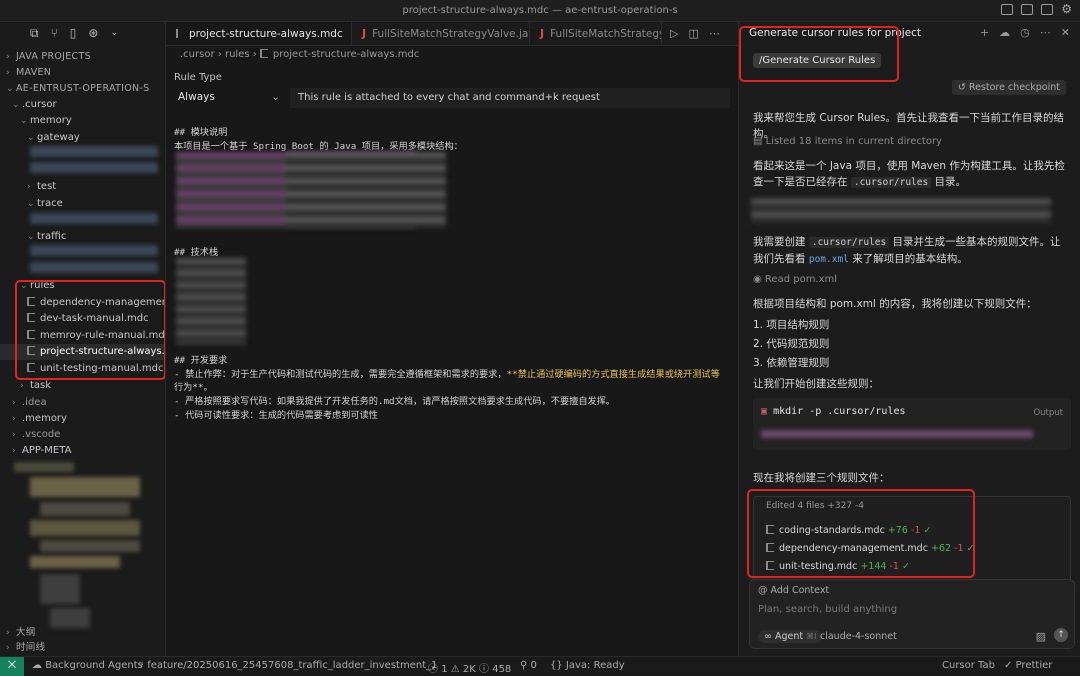  I want to click on section-java-projects: › JAVA PROJECTS, so click(82, 57).